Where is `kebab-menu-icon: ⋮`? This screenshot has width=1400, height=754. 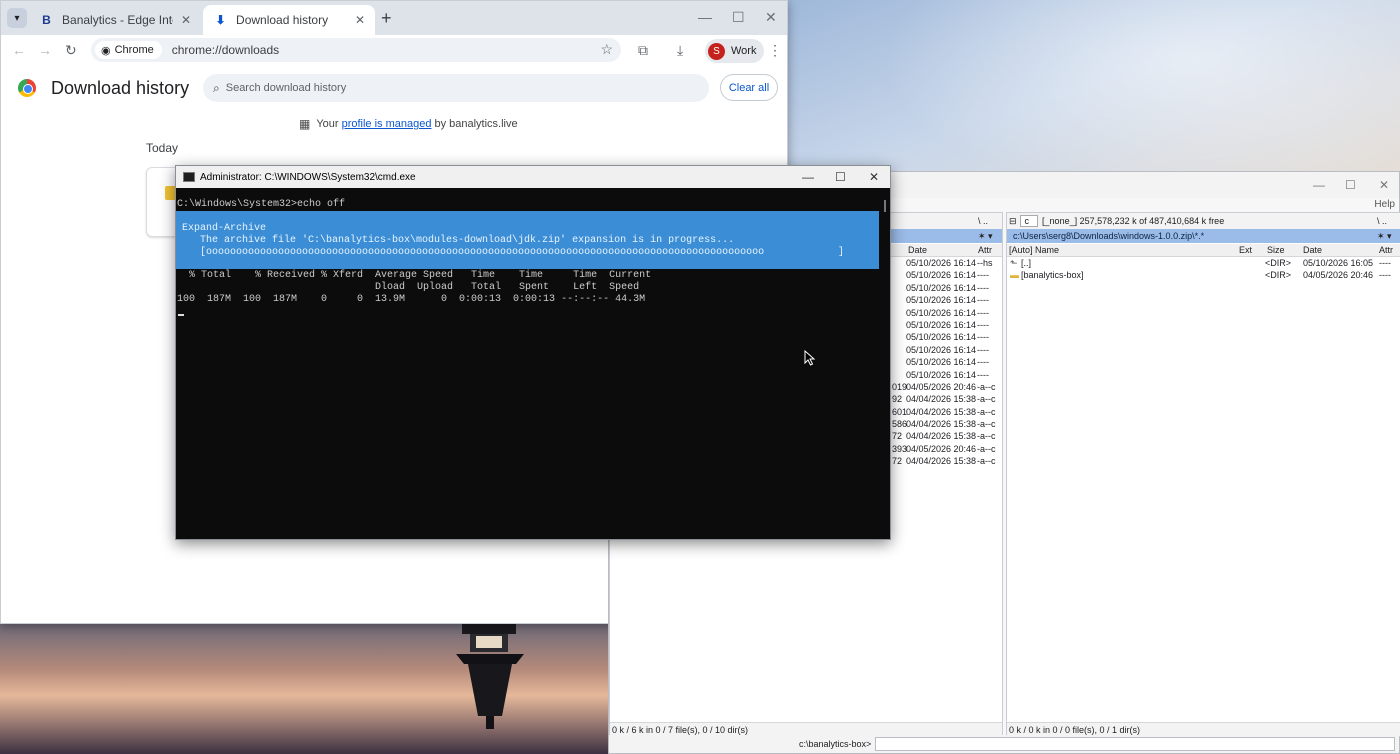 kebab-menu-icon: ⋮ is located at coordinates (775, 50).